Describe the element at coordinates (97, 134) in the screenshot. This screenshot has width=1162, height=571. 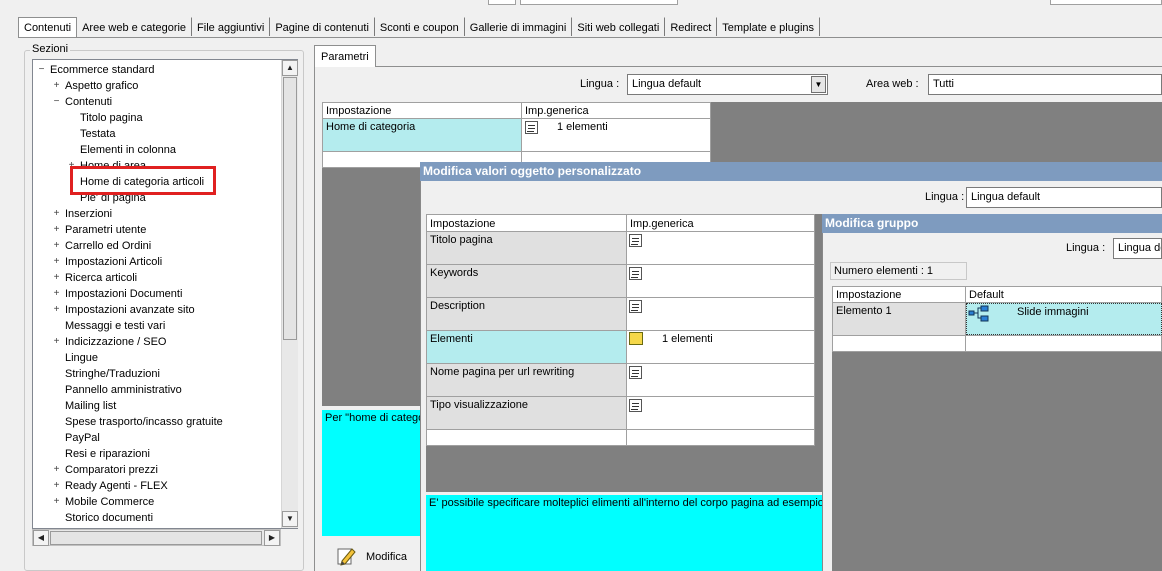
I see `tree-item: Testata` at that location.